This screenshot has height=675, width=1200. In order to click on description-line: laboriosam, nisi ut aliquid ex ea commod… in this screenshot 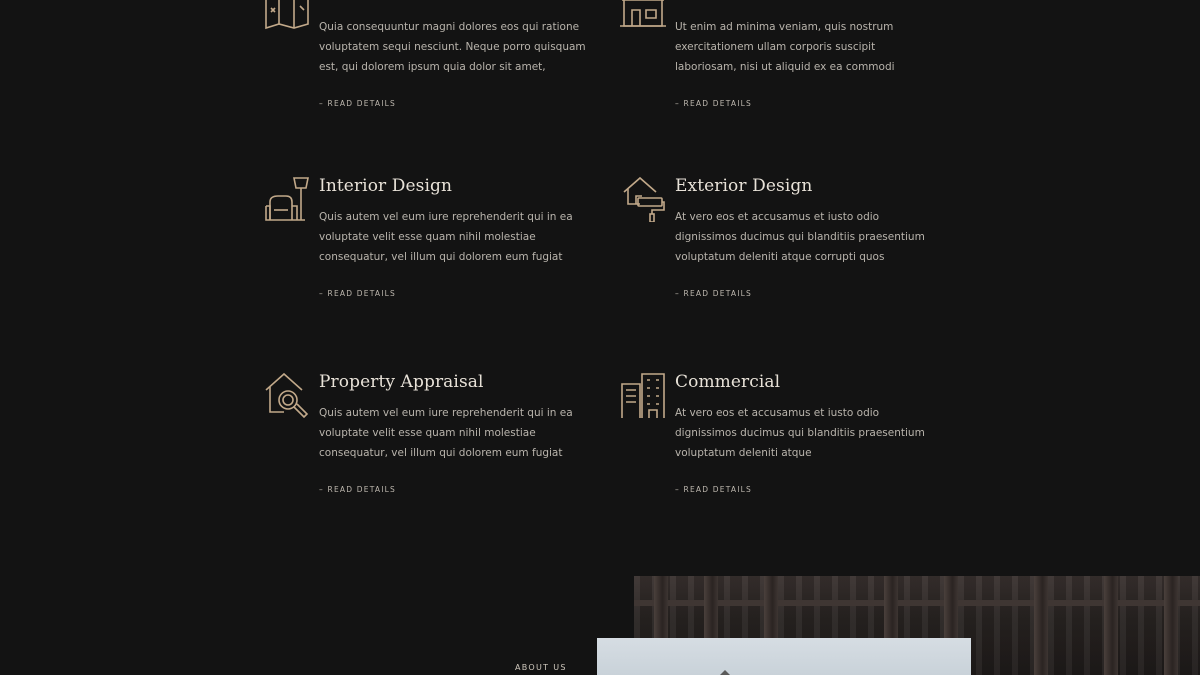, I will do `click(785, 67)`.